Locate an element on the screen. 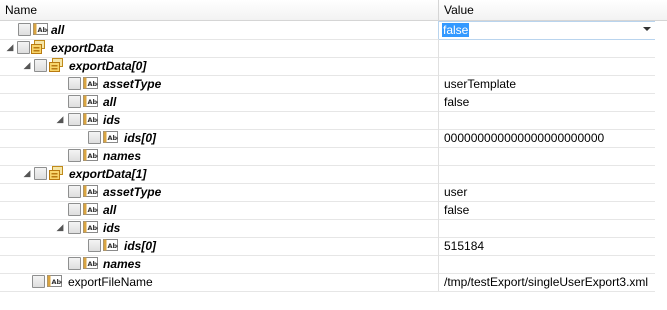 The image size is (667, 310). node-value: user is located at coordinates (455, 192).